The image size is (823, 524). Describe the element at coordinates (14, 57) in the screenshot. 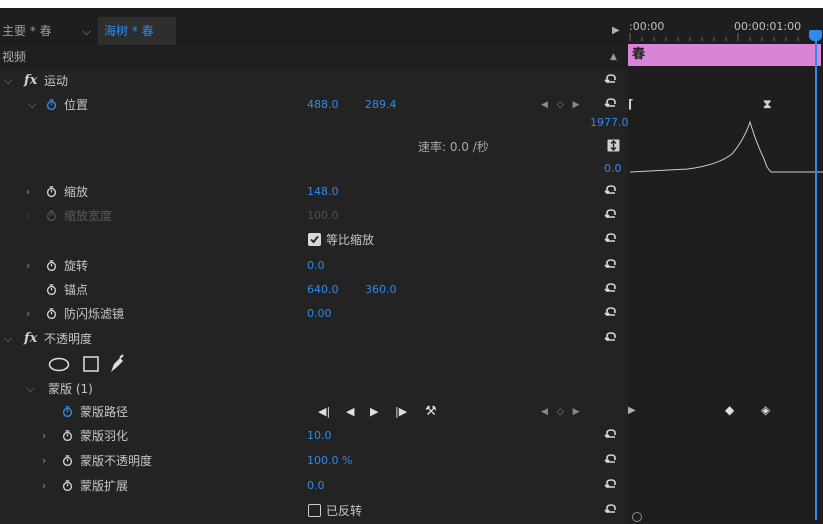

I see `video-section-label: 视频` at that location.